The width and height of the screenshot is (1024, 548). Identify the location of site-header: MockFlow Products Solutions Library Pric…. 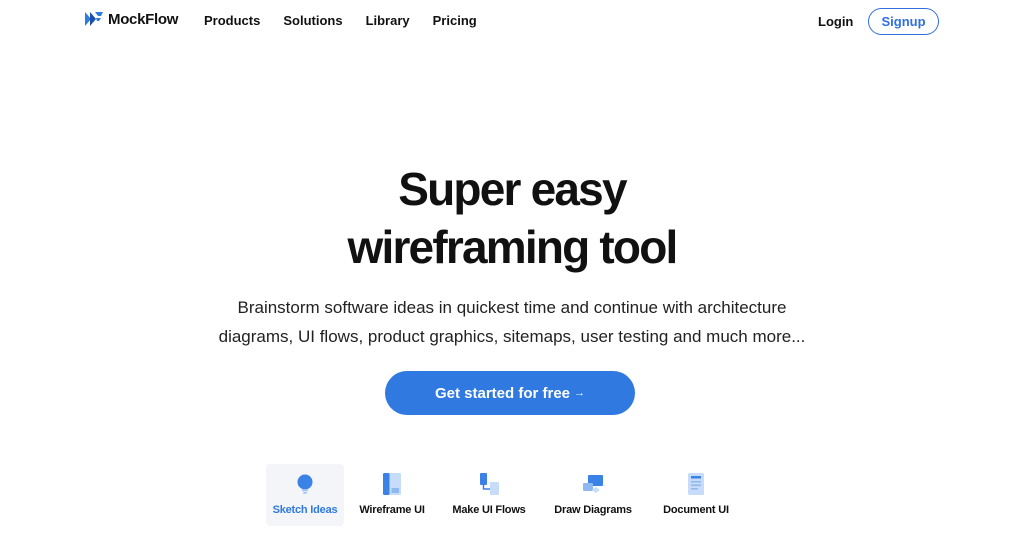
(512, 22).